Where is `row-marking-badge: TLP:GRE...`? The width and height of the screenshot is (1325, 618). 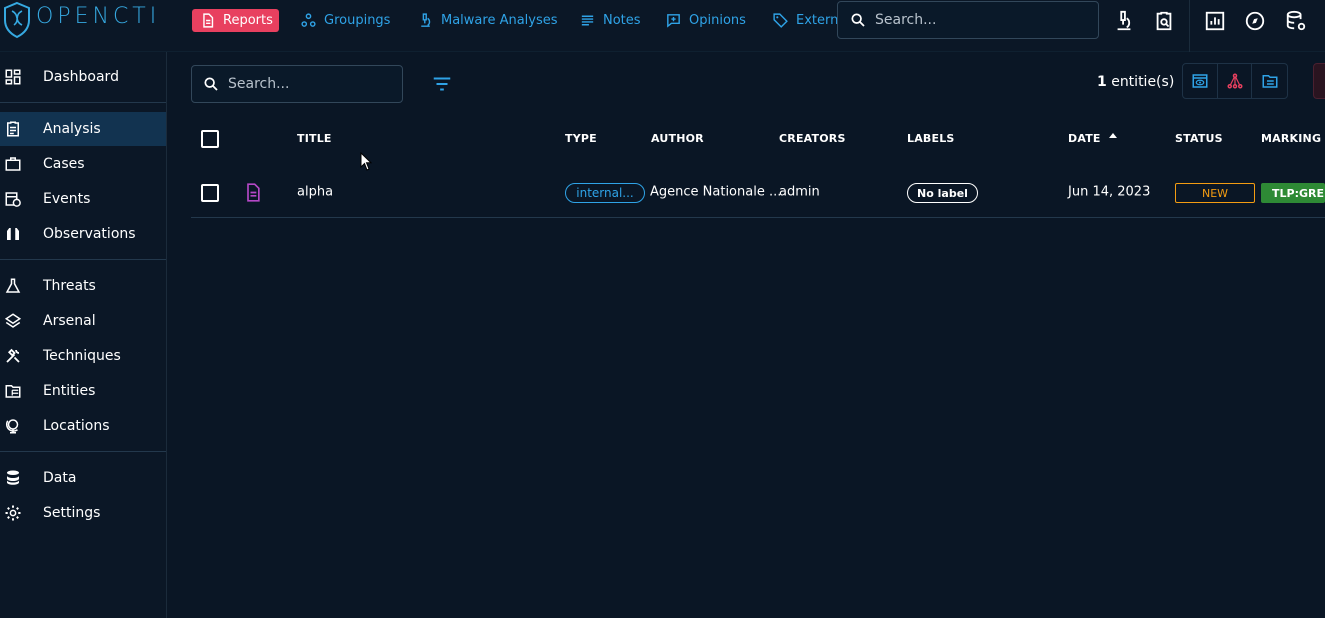 row-marking-badge: TLP:GRE... is located at coordinates (1293, 193).